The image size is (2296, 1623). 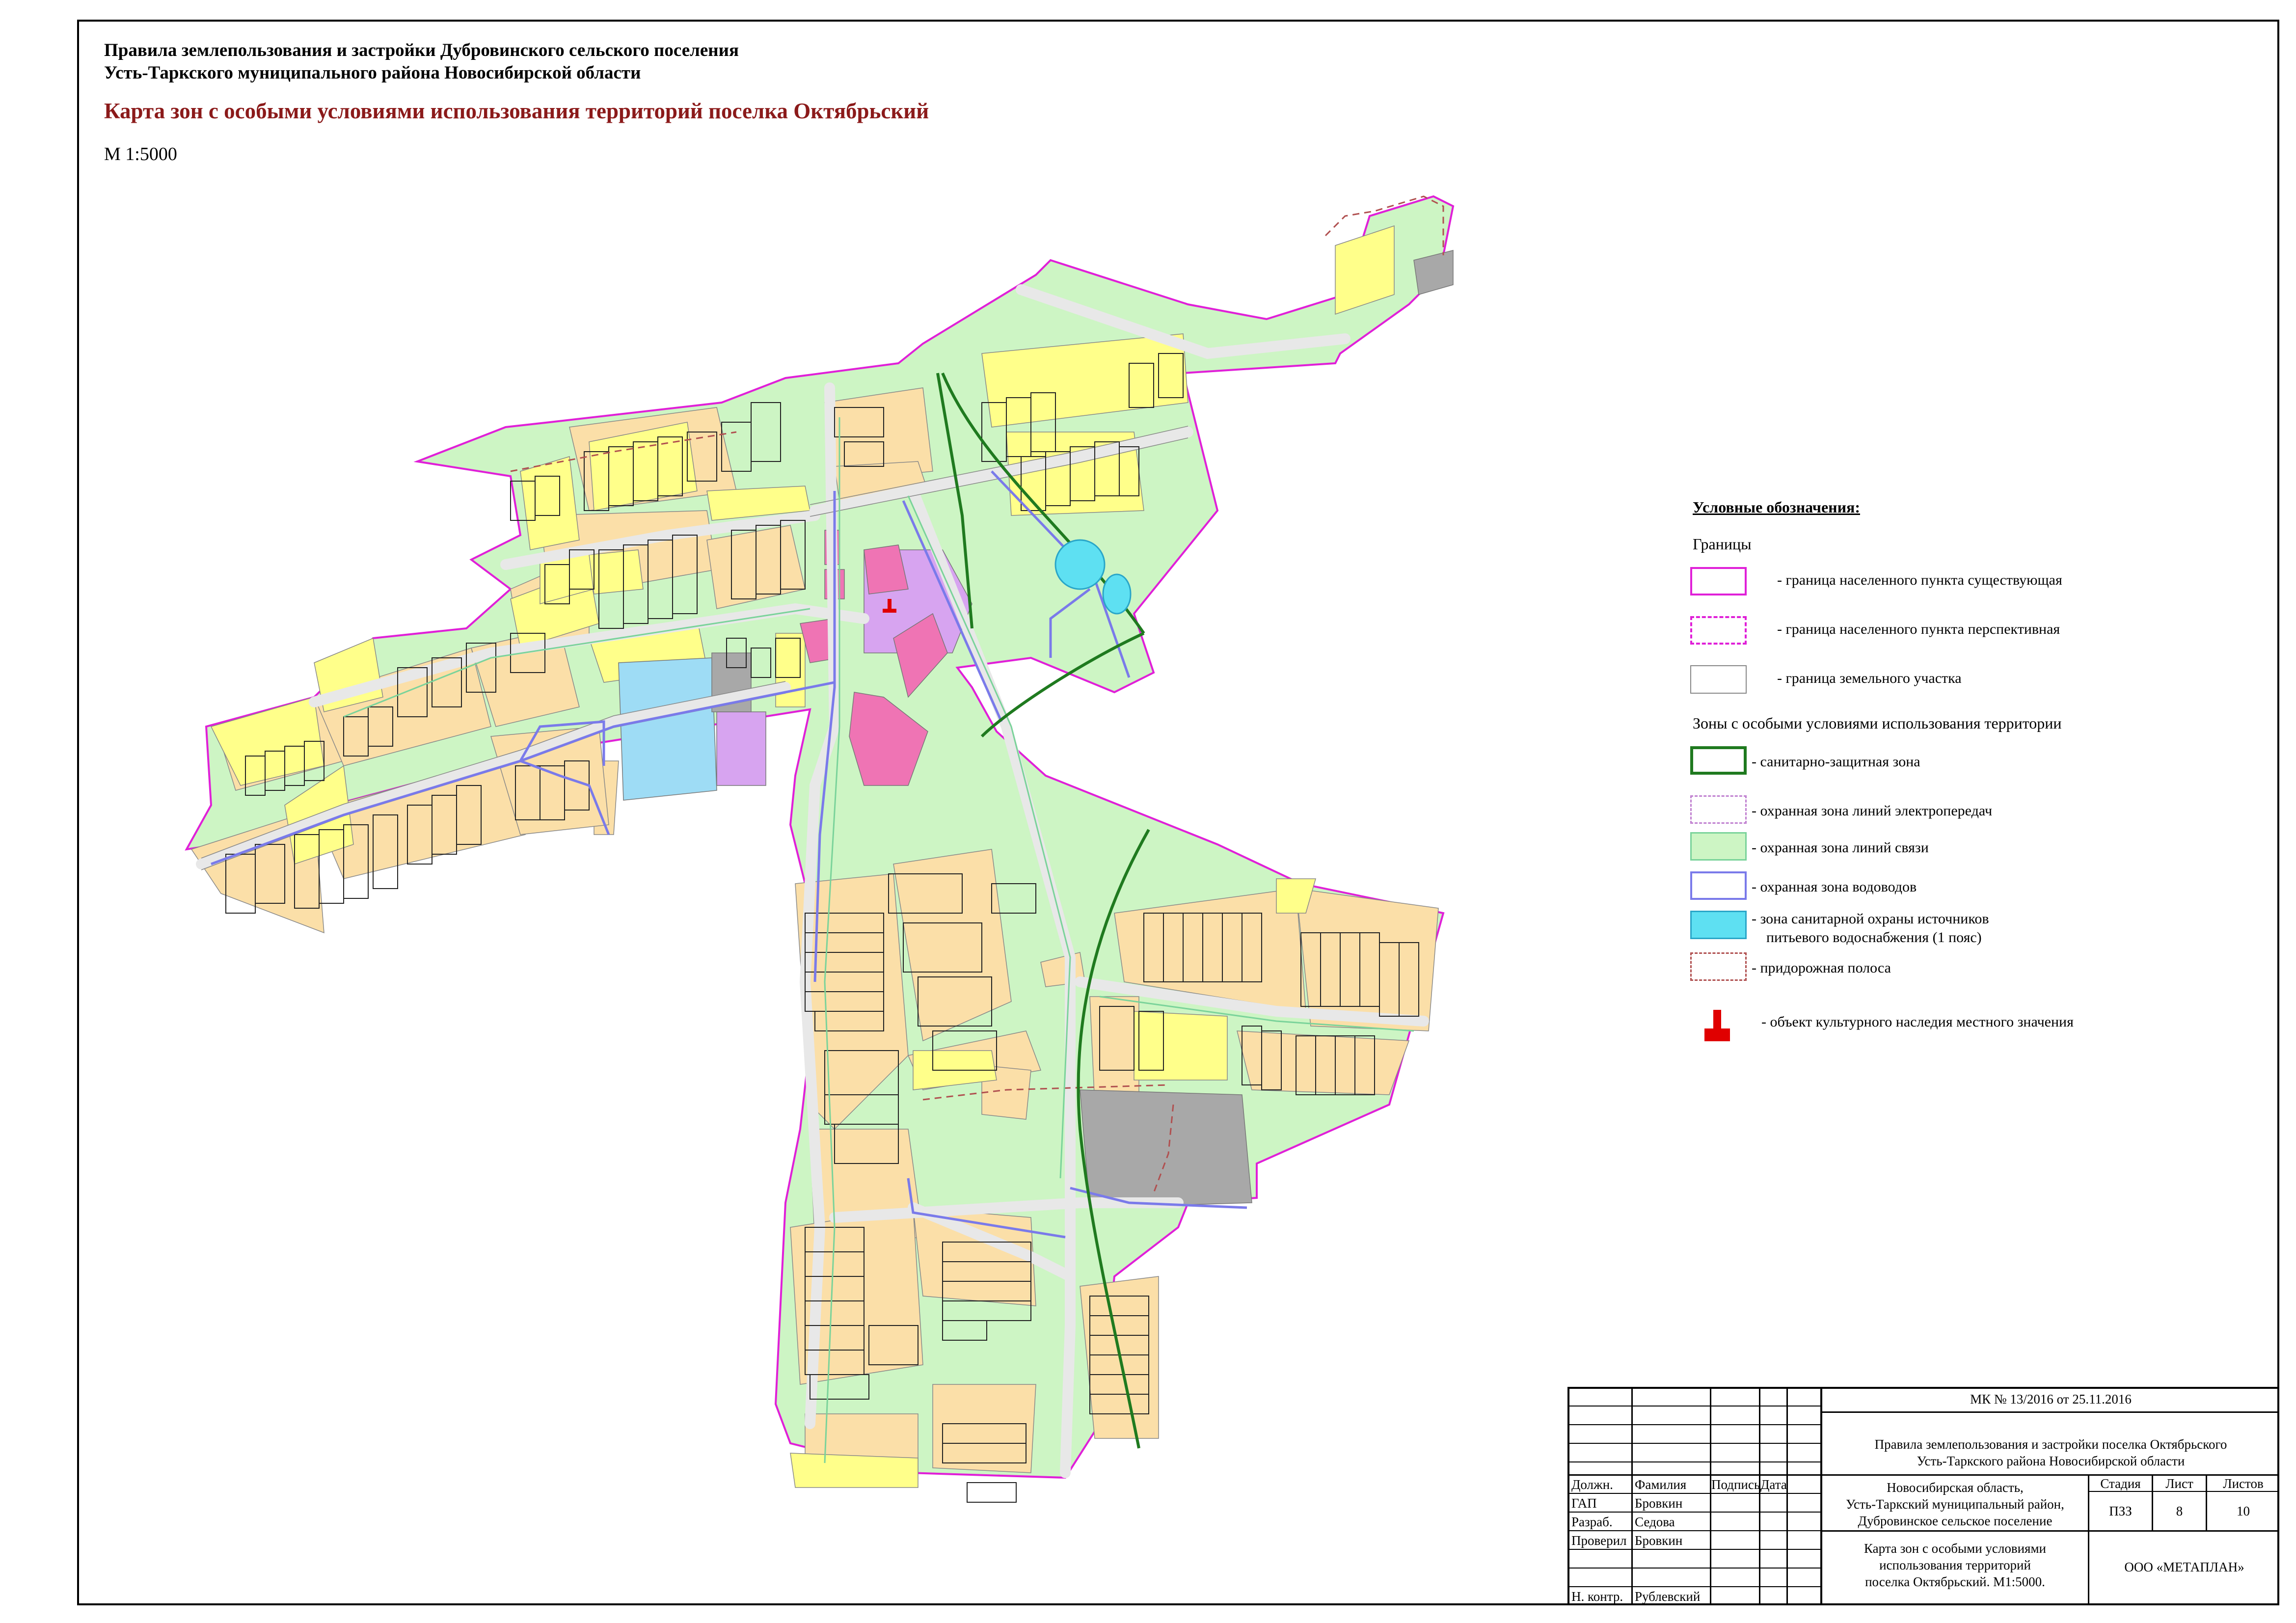 I want to click on legend-swatch-comm, so click(x=1718, y=846).